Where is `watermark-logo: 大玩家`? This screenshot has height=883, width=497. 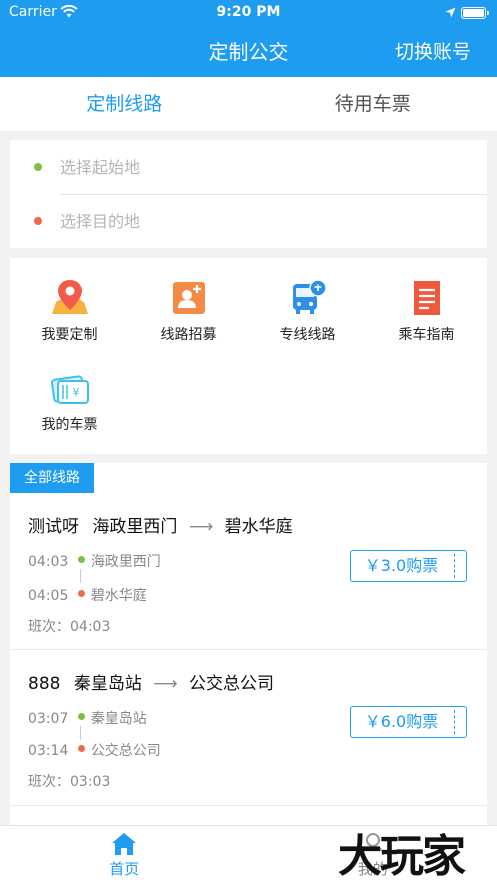 watermark-logo: 大玩家 is located at coordinates (402, 856).